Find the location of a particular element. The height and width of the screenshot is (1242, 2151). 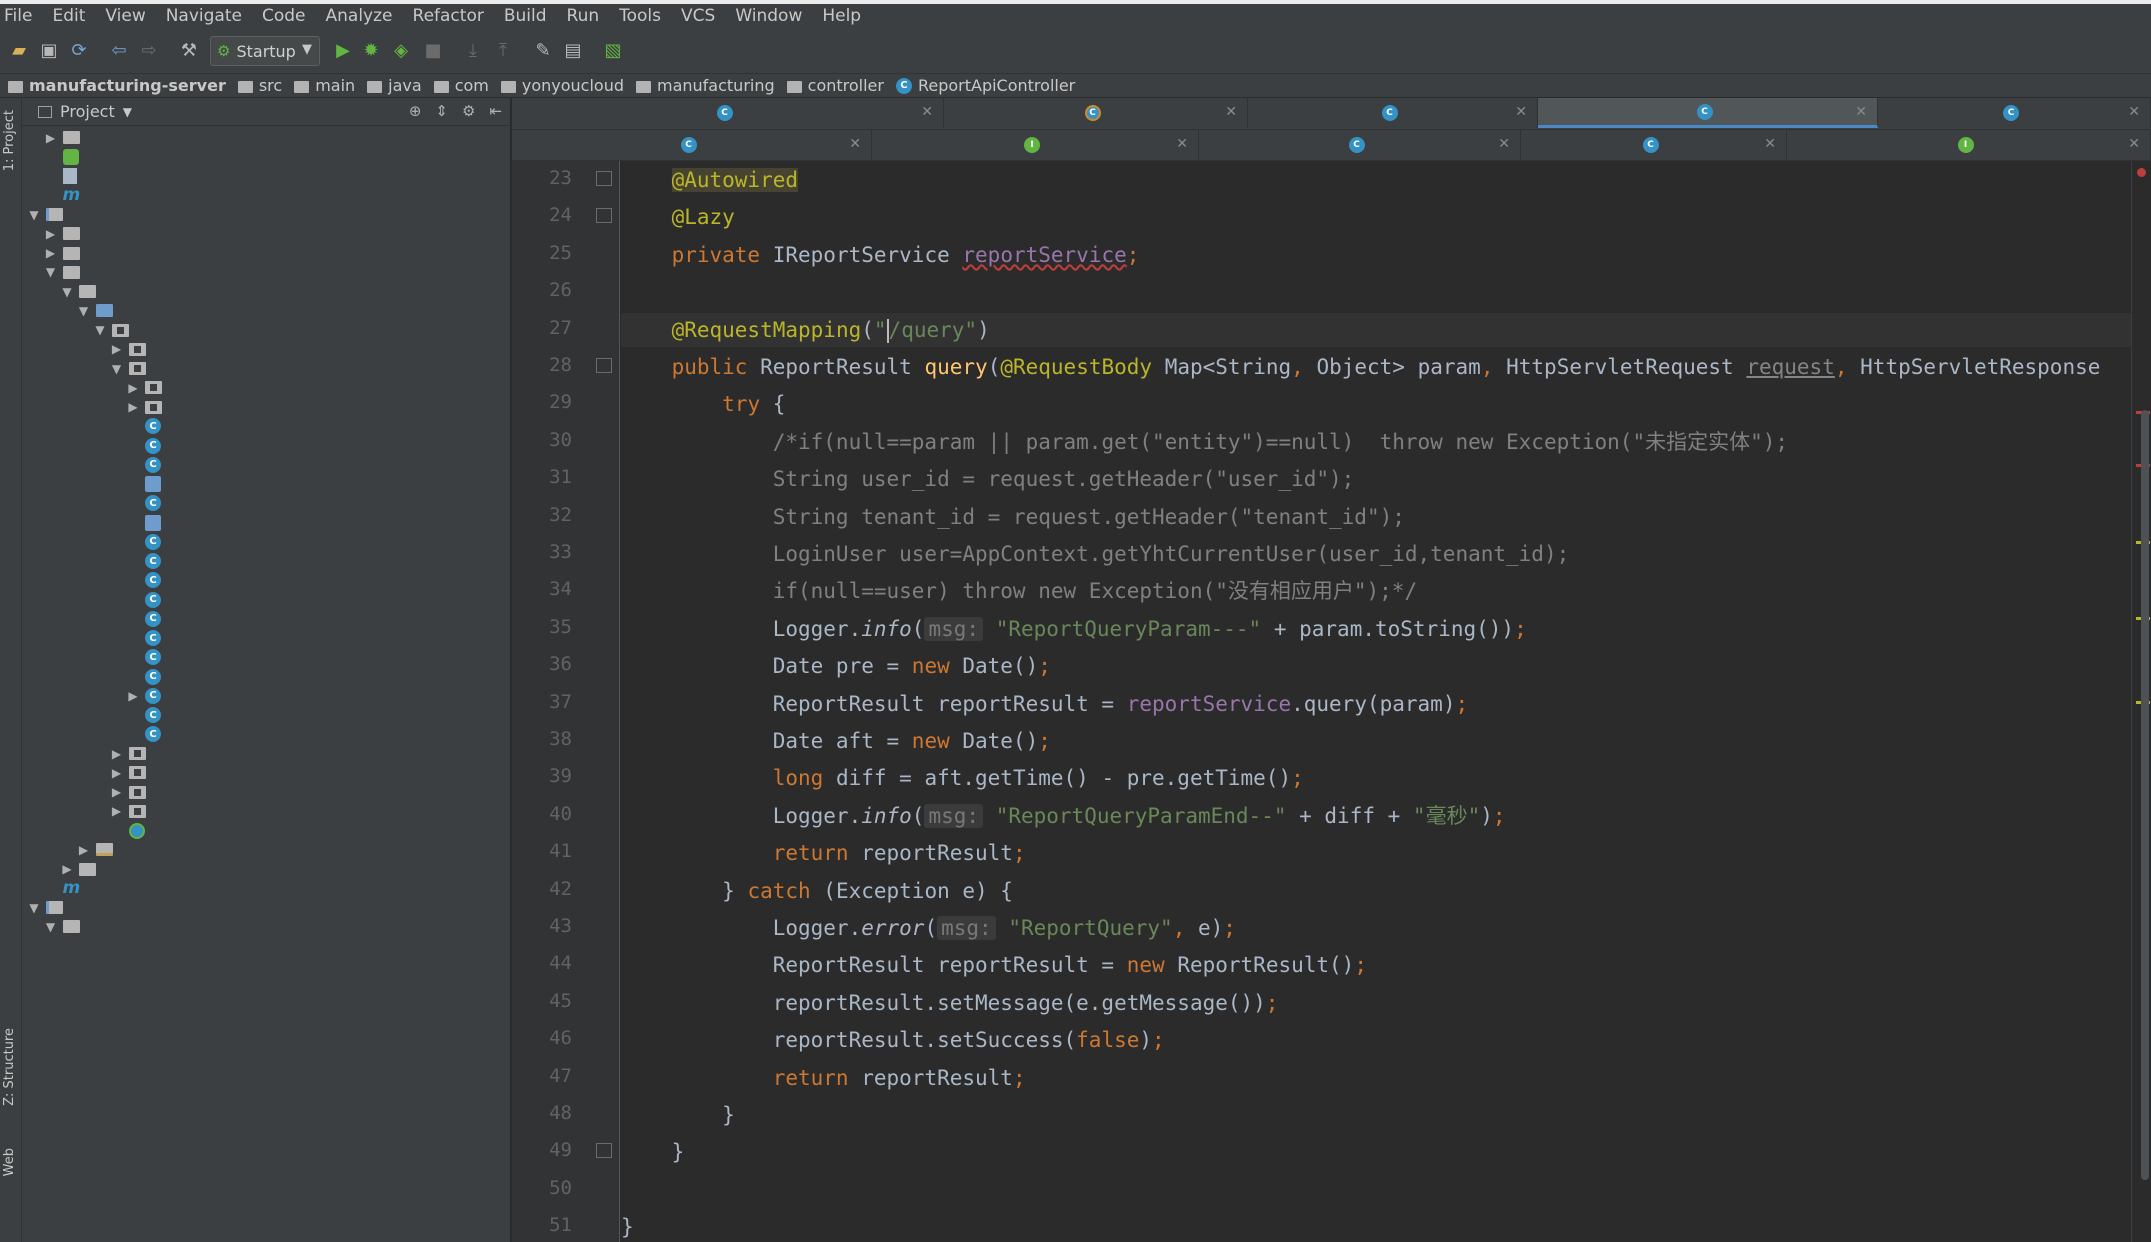

web-tool-tab: Web is located at coordinates (9, 1162).